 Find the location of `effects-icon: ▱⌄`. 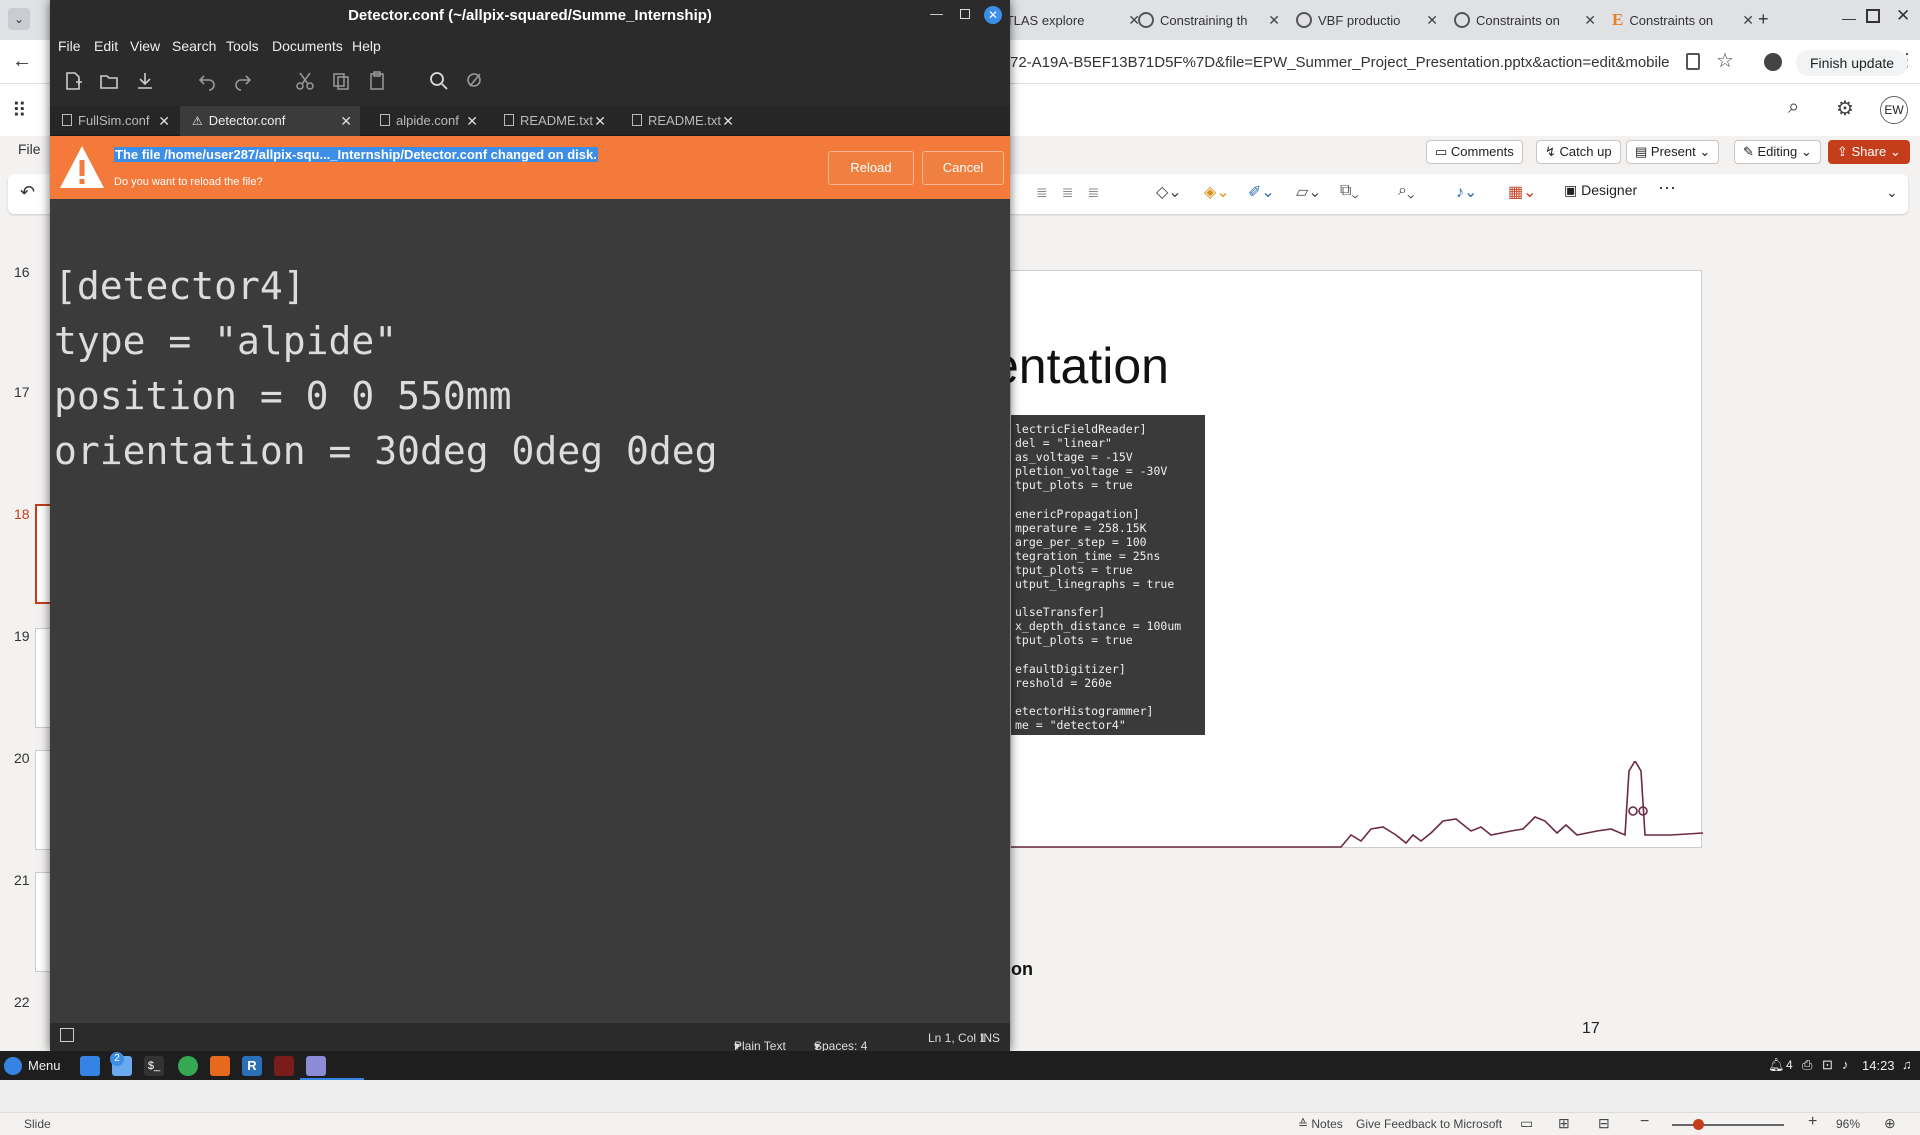

effects-icon: ▱⌄ is located at coordinates (1309, 192).